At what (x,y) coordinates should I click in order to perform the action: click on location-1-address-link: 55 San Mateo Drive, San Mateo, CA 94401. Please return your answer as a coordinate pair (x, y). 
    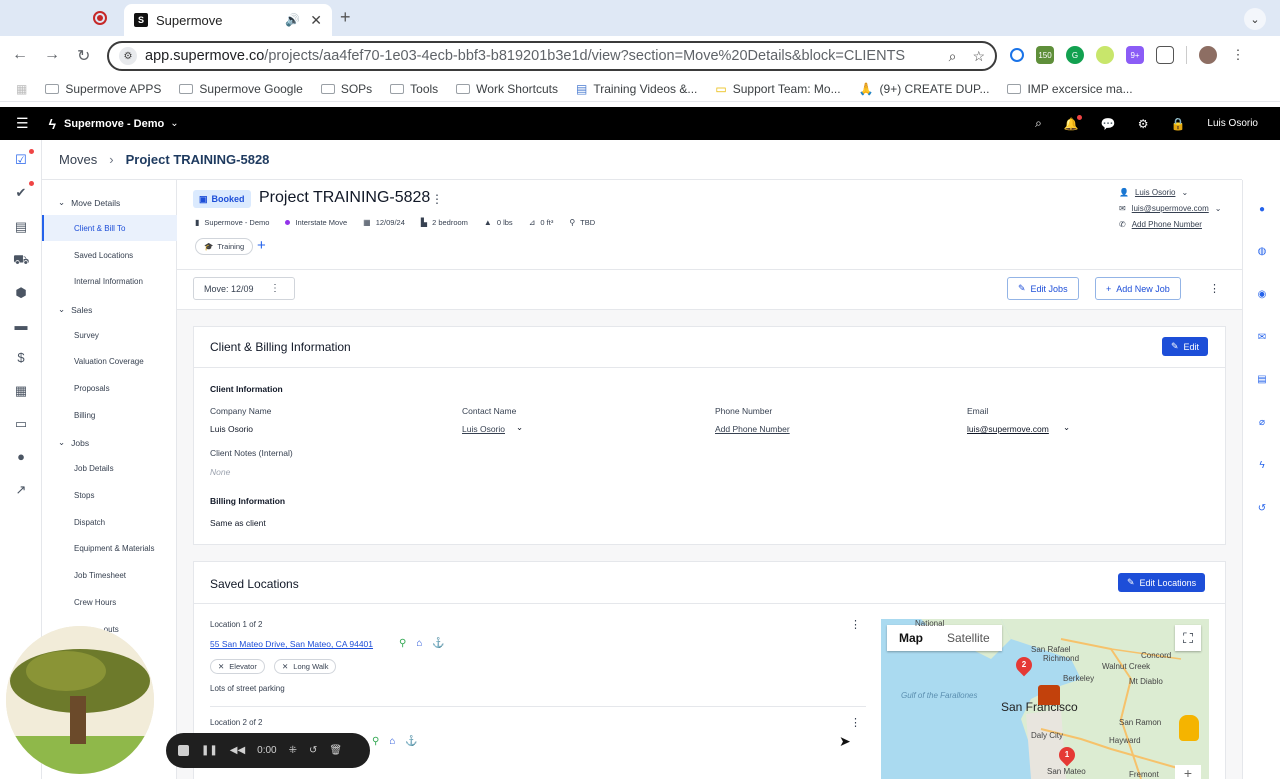
    Looking at the image, I should click on (291, 644).